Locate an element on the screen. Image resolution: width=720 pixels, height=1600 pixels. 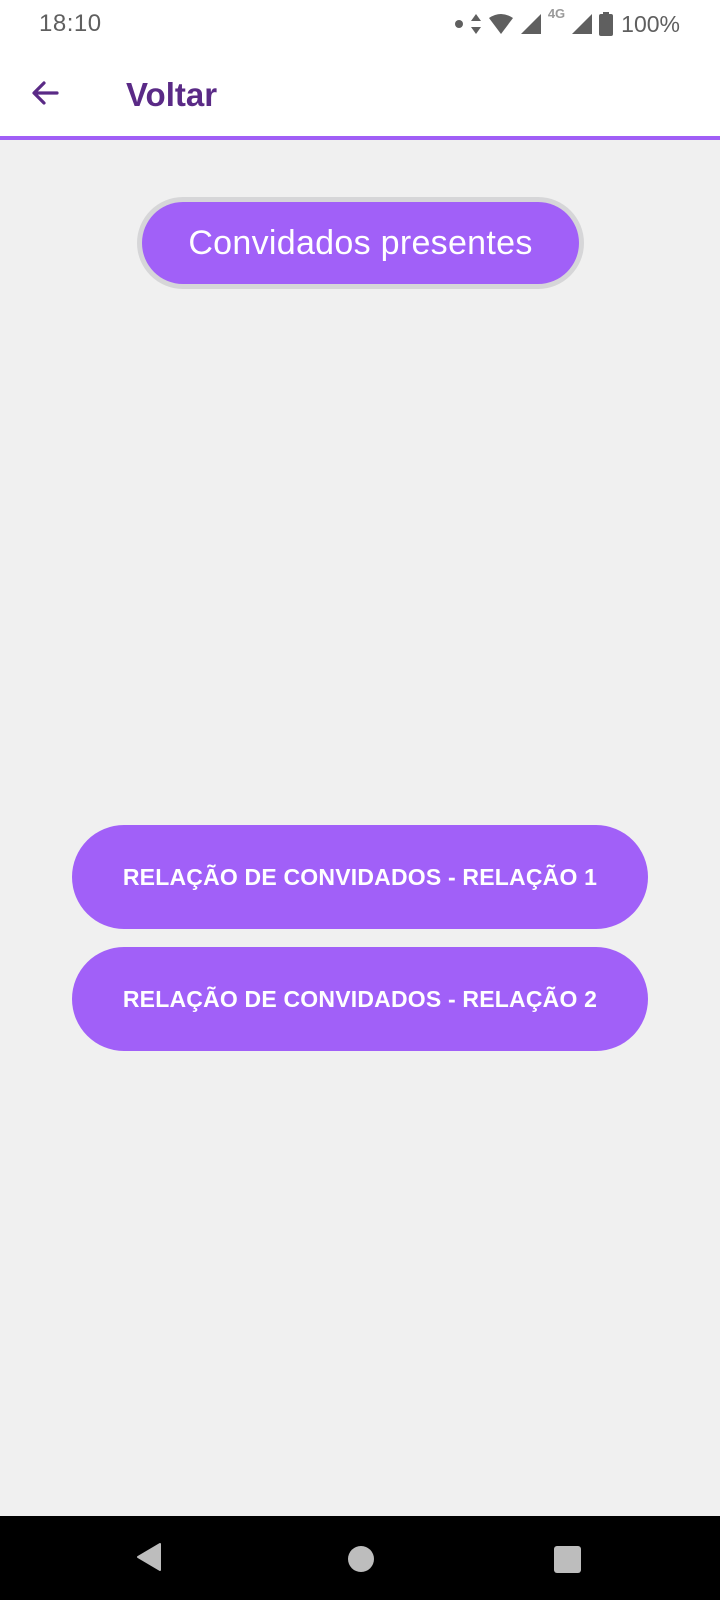
app-bar: Voltar is located at coordinates (360, 94).